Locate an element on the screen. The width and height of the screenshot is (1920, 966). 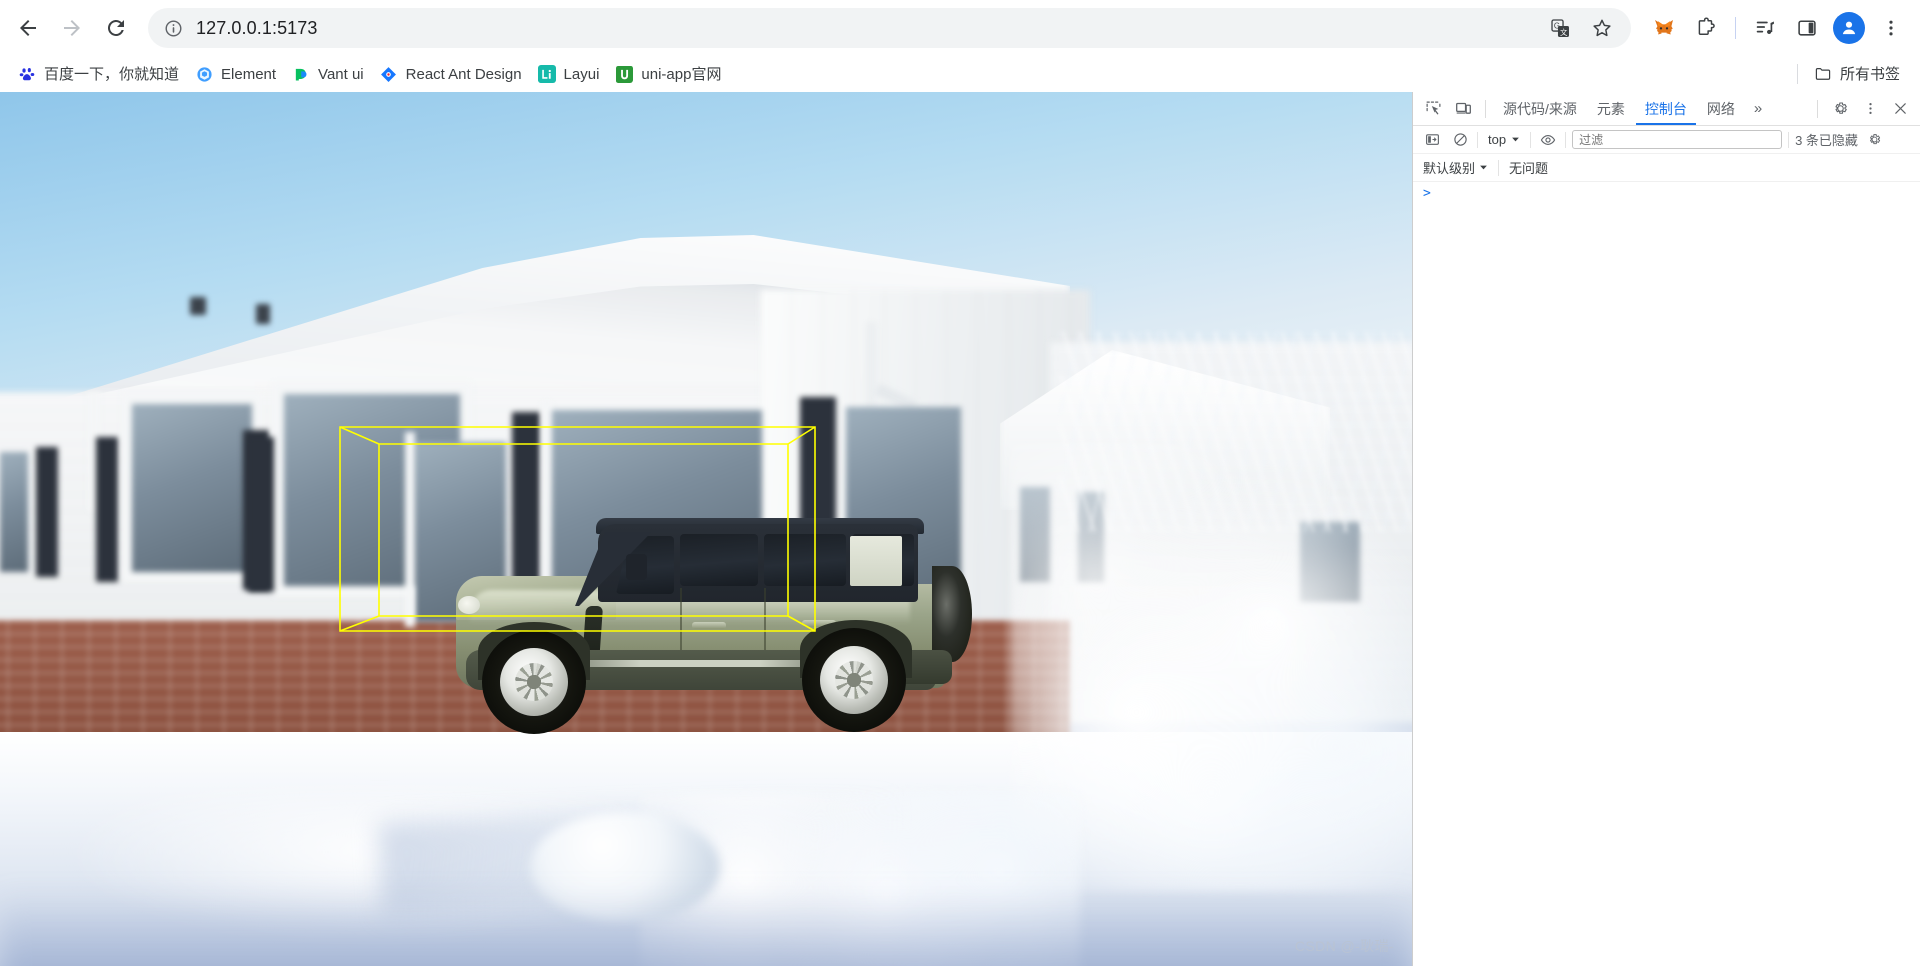
forward-button is located at coordinates (72, 28).